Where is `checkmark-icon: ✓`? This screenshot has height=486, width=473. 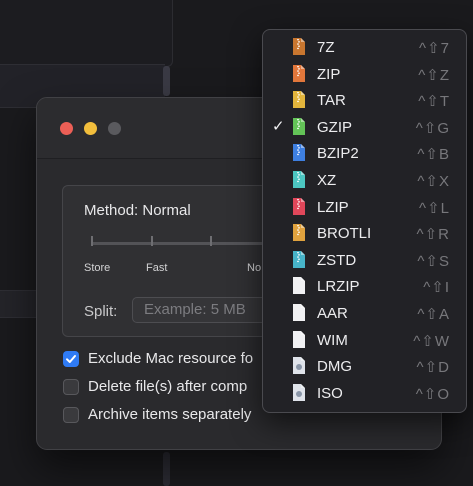 checkmark-icon: ✓ is located at coordinates (278, 126).